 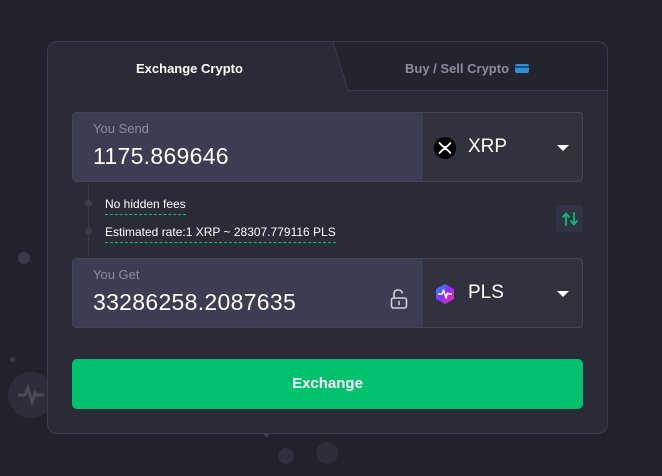 What do you see at coordinates (488, 146) in the screenshot?
I see `send-currency-code: XRP` at bounding box center [488, 146].